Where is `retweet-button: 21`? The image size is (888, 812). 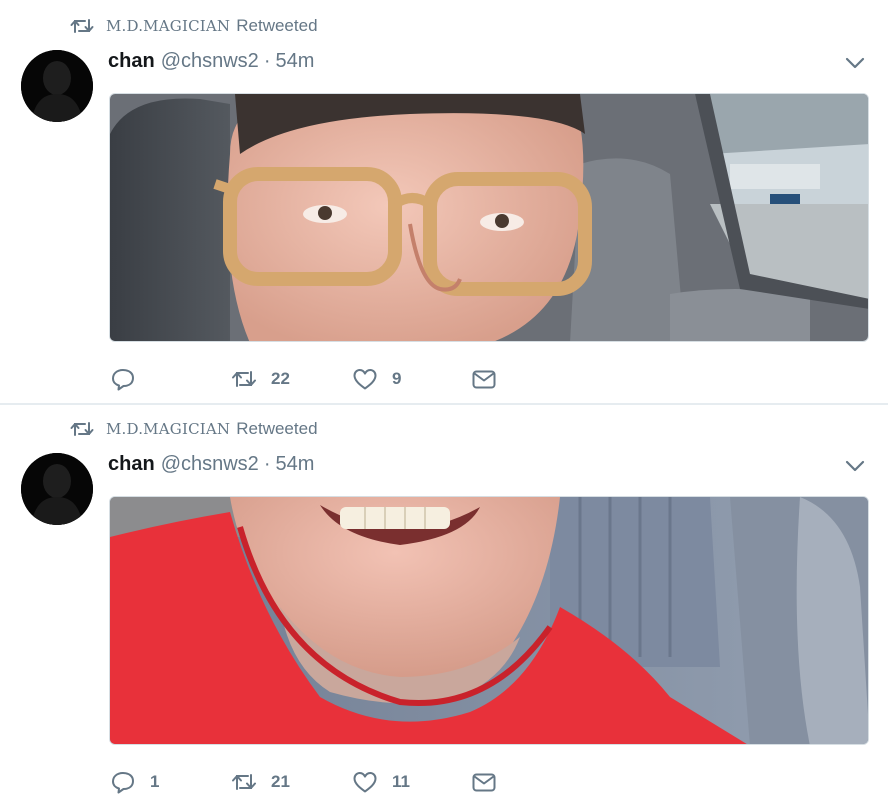 retweet-button: 21 is located at coordinates (260, 782).